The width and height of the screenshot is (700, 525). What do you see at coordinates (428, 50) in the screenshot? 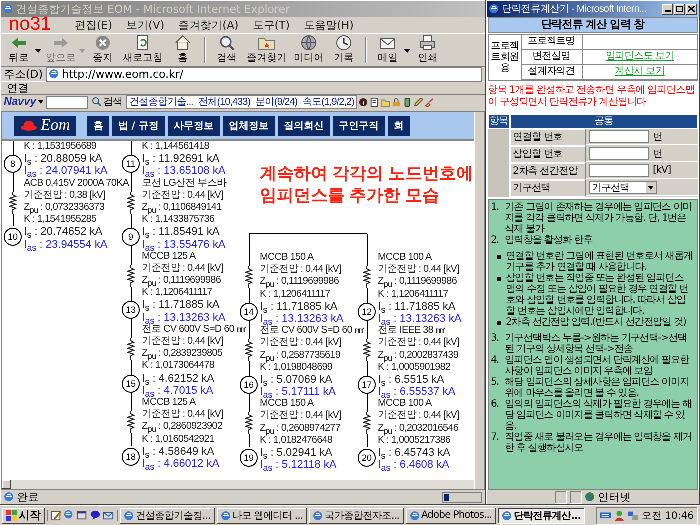
I see `toolbar-button: 인쇄` at bounding box center [428, 50].